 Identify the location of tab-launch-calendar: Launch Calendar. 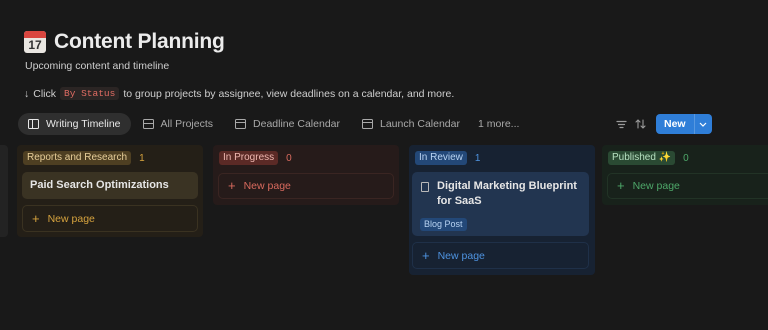
(411, 124).